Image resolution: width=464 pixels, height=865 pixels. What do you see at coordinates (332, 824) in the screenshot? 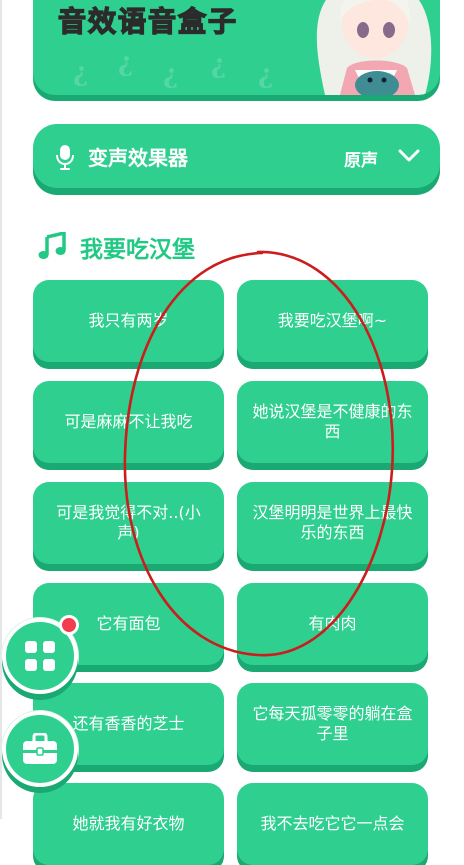
I see `sound-button: 我不去吃它它一点会` at bounding box center [332, 824].